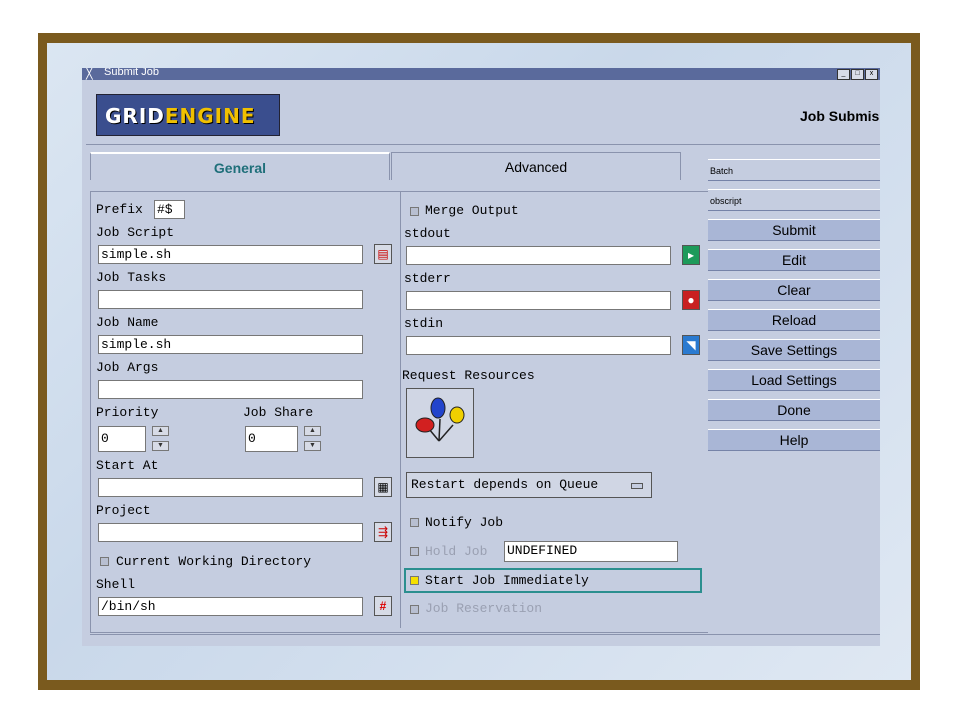 This screenshot has height=720, width=960. Describe the element at coordinates (132, 73) in the screenshot. I see `window-title: Submit Job` at that location.